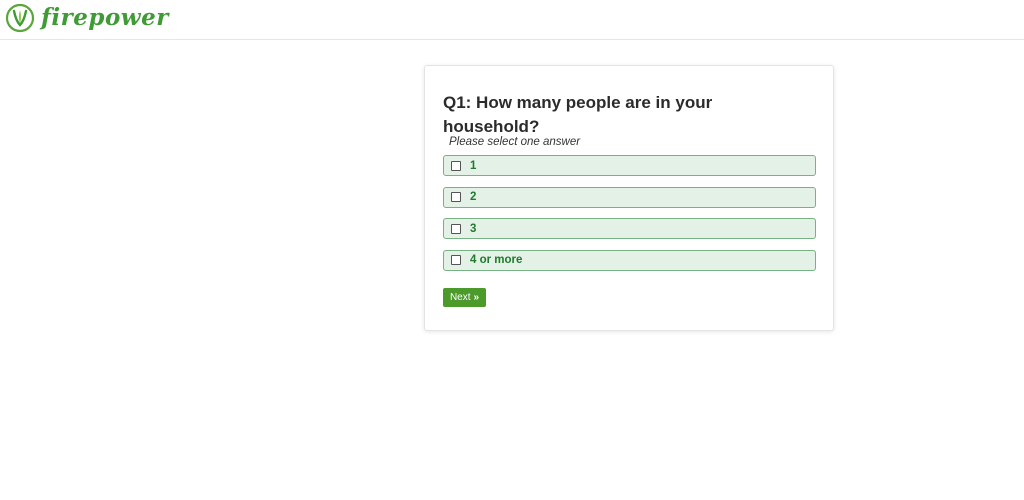 The image size is (1024, 500). What do you see at coordinates (476, 297) in the screenshot?
I see `double-chevron-right-icon: »` at bounding box center [476, 297].